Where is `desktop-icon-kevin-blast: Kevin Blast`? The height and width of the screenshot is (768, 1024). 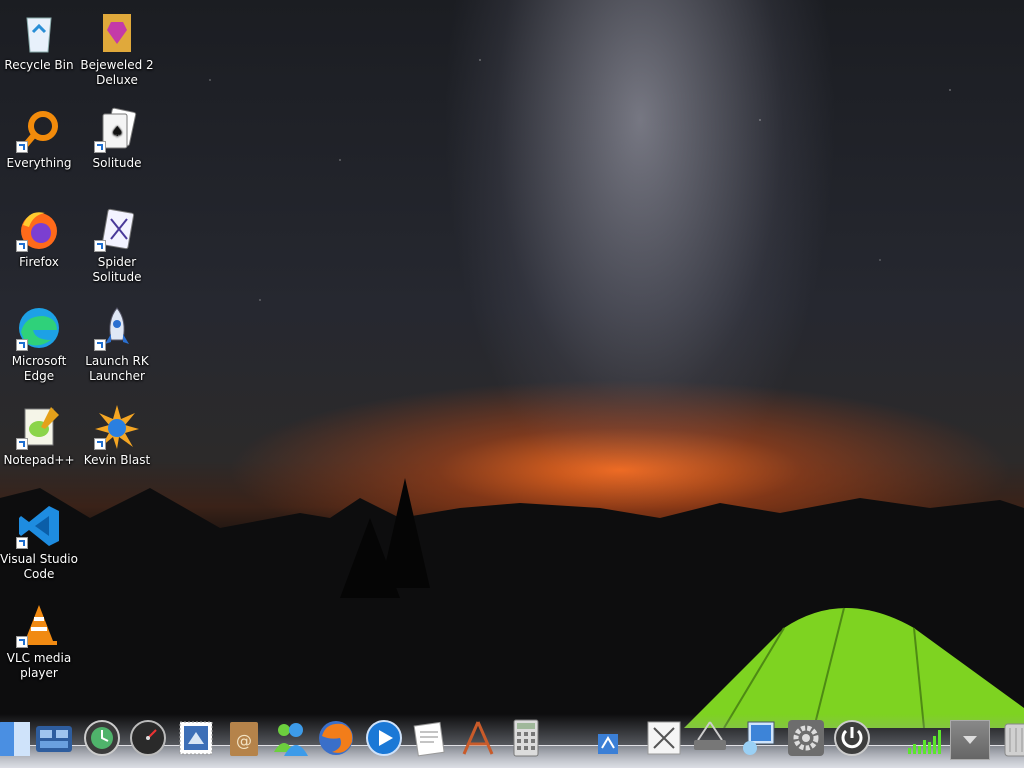 desktop-icon-kevin-blast: Kevin Blast is located at coordinates (117, 435).